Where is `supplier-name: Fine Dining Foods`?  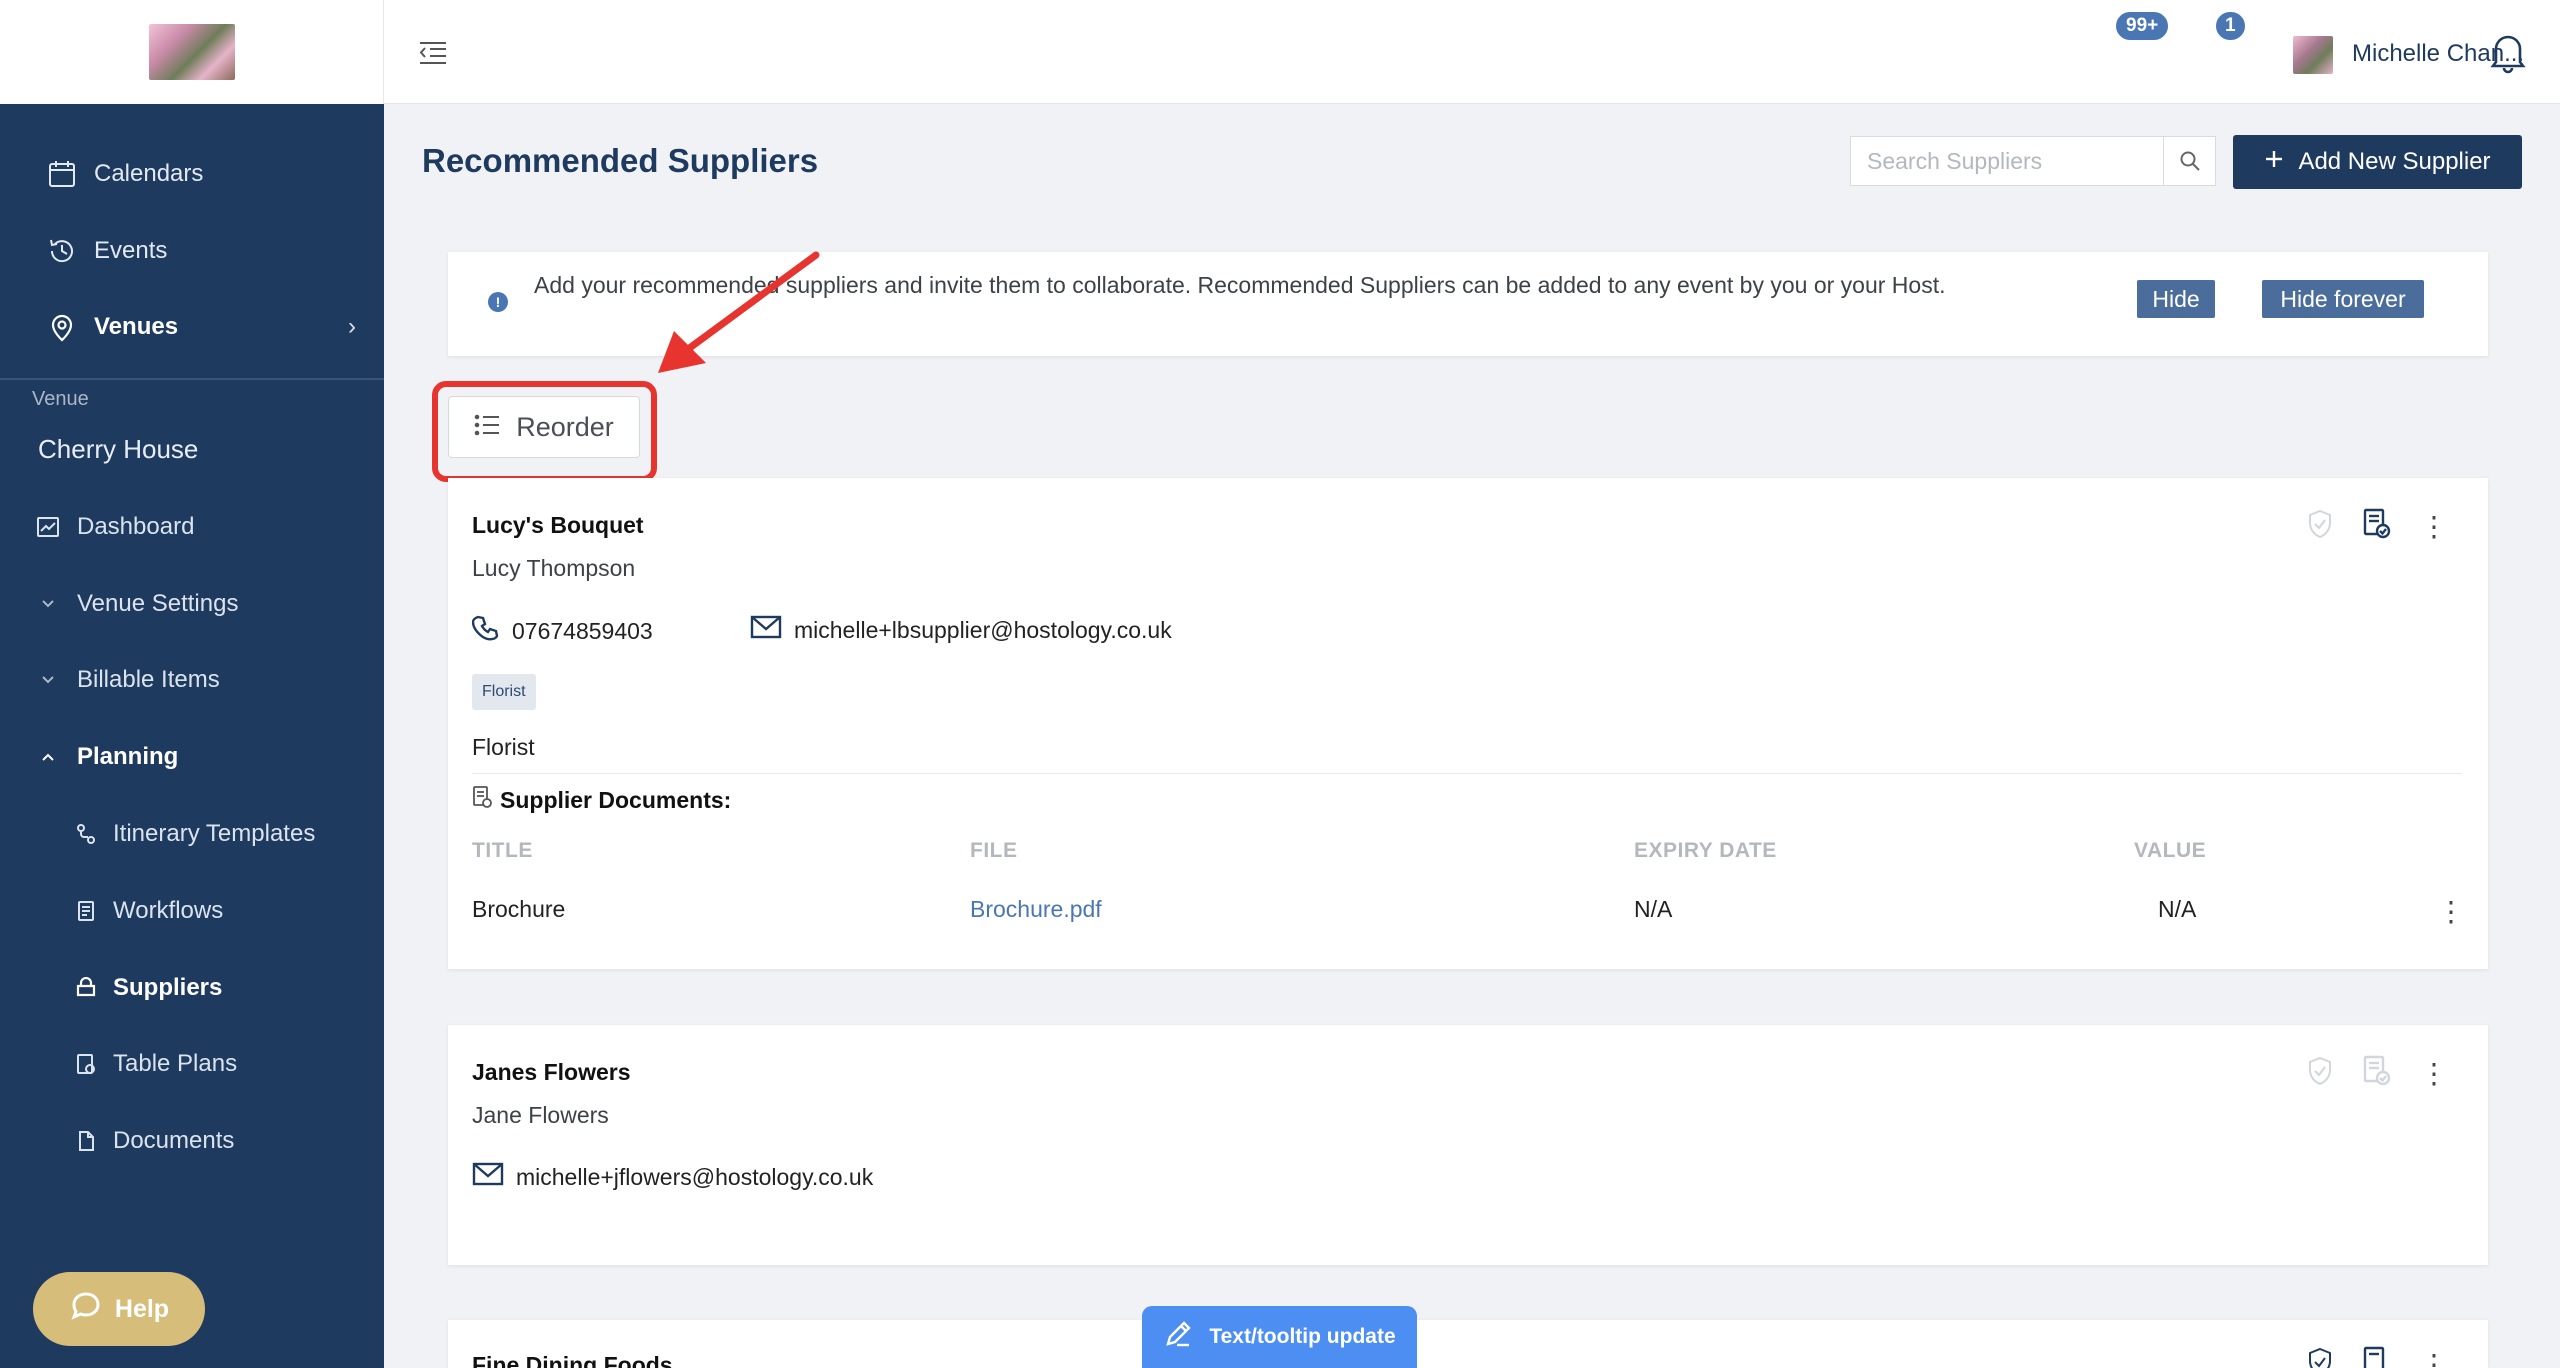 supplier-name: Fine Dining Foods is located at coordinates (572, 1360).